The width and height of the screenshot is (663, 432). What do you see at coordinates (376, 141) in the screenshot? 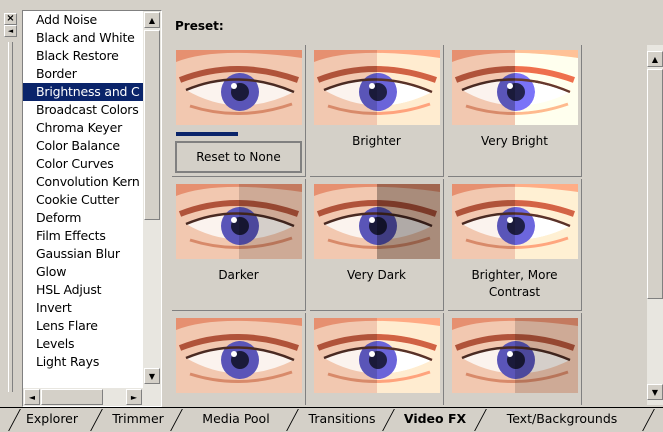
I see `preset-label: Brighter` at bounding box center [376, 141].